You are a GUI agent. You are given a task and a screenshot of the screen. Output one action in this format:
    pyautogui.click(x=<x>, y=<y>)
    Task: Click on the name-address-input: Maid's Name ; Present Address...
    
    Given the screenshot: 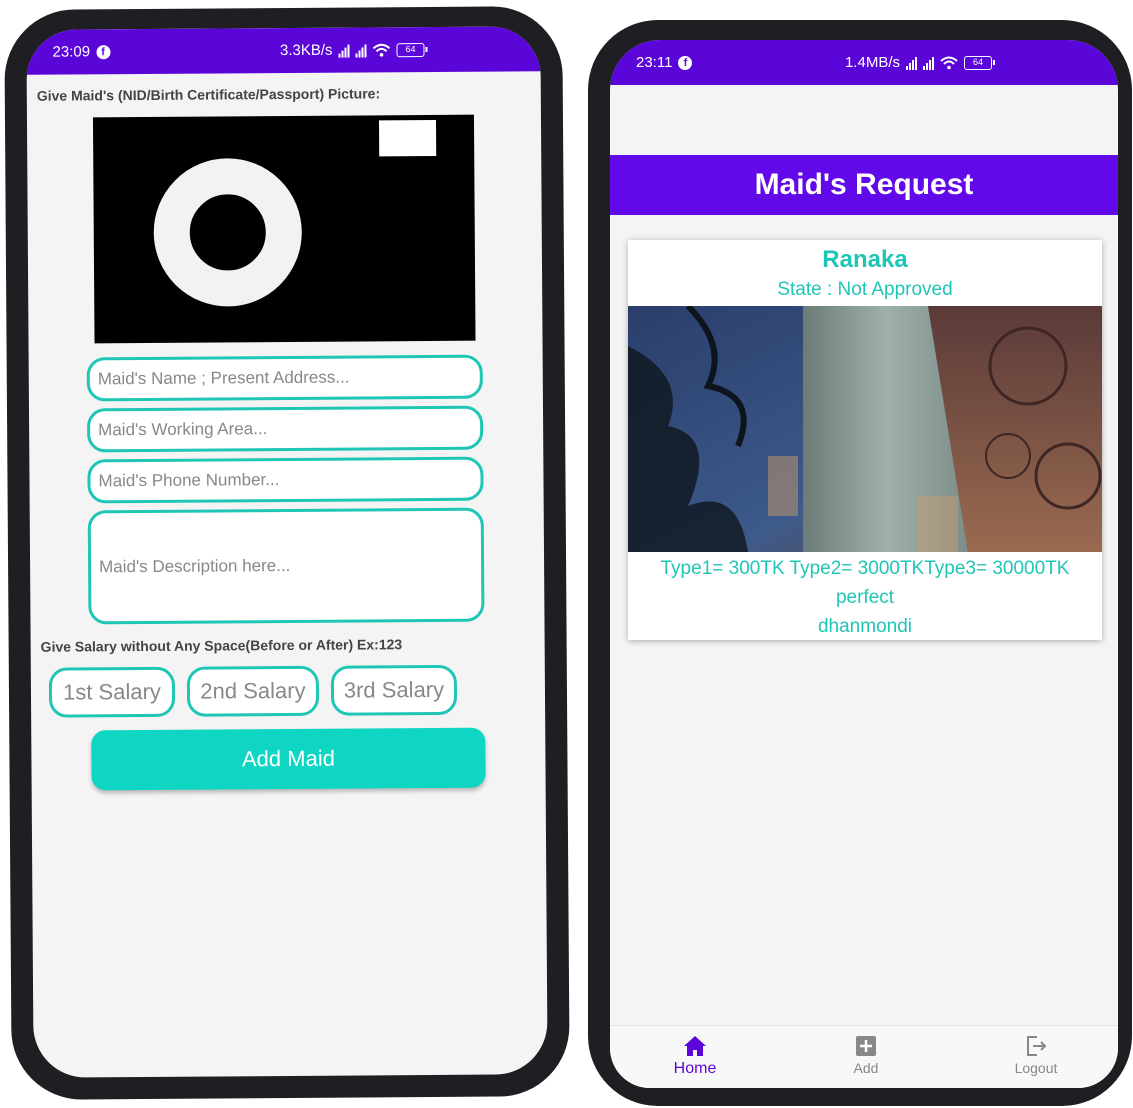 What is the action you would take?
    pyautogui.click(x=284, y=378)
    